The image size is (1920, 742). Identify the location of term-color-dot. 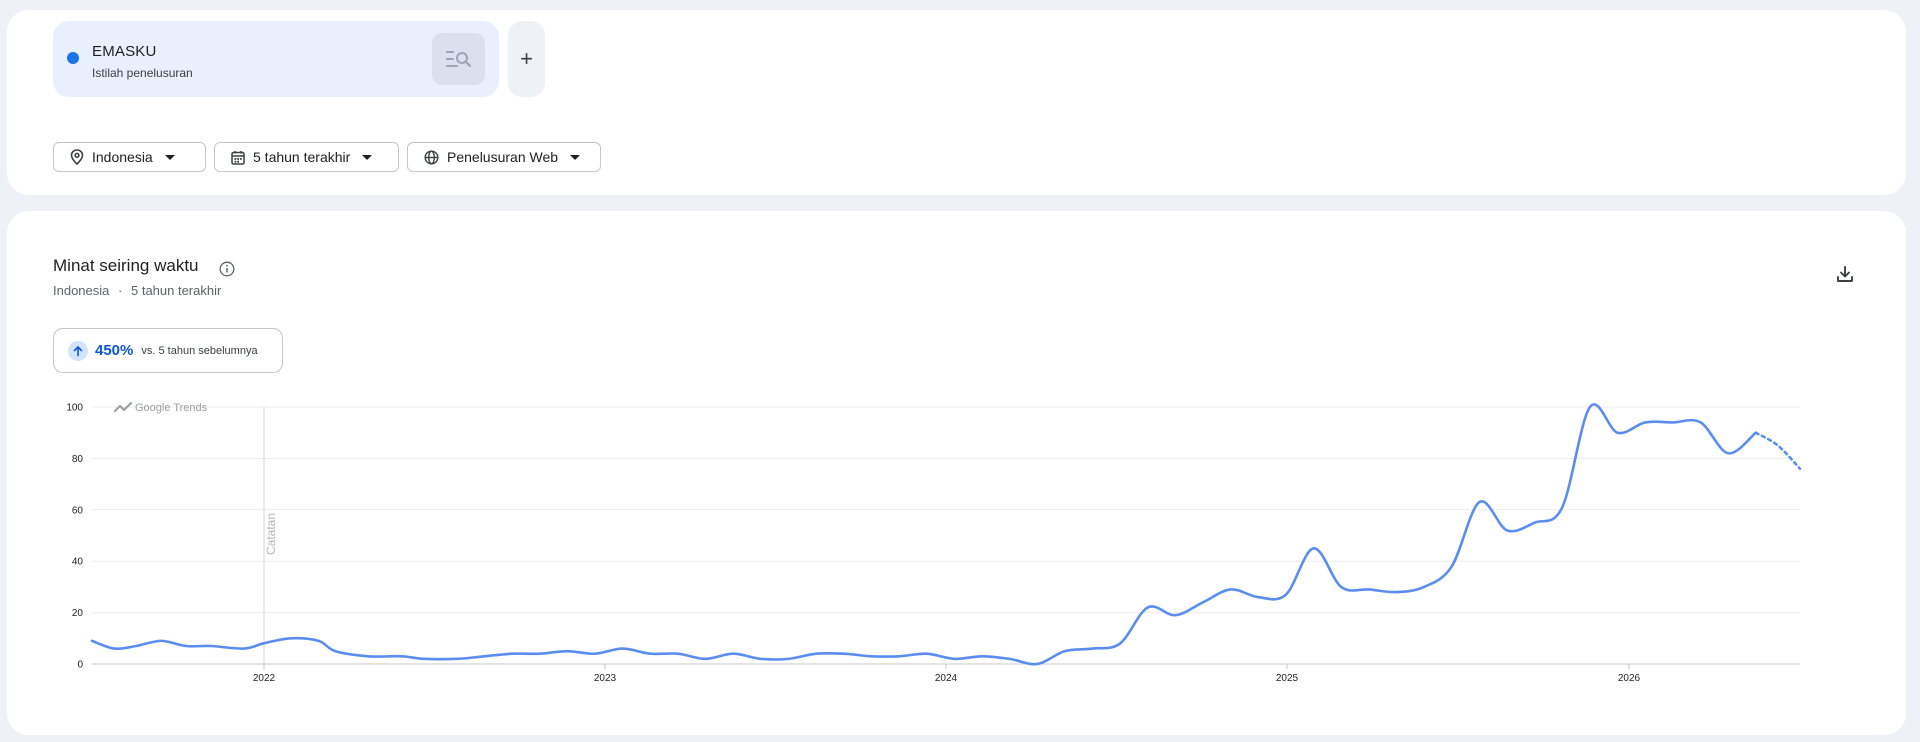
(73, 58).